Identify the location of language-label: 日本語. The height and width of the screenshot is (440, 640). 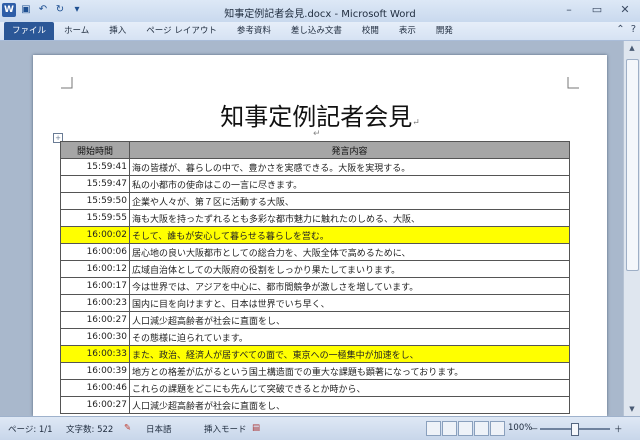
(159, 429).